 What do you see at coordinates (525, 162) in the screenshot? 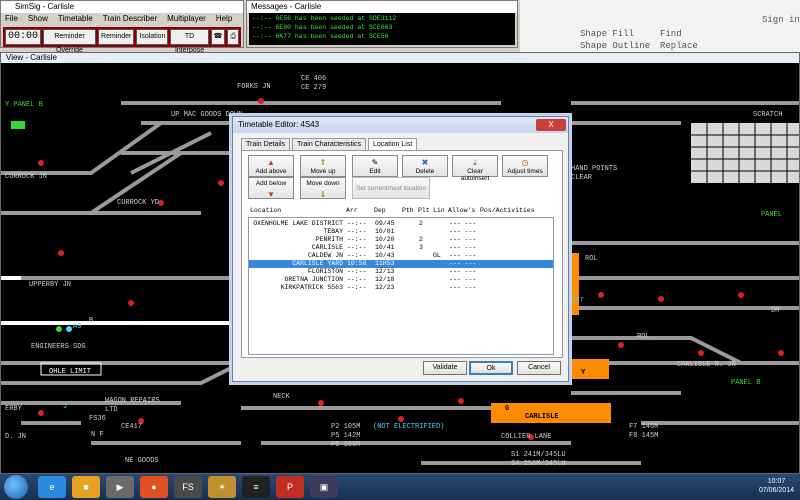
I see `clock-icon: ◷` at bounding box center [525, 162].